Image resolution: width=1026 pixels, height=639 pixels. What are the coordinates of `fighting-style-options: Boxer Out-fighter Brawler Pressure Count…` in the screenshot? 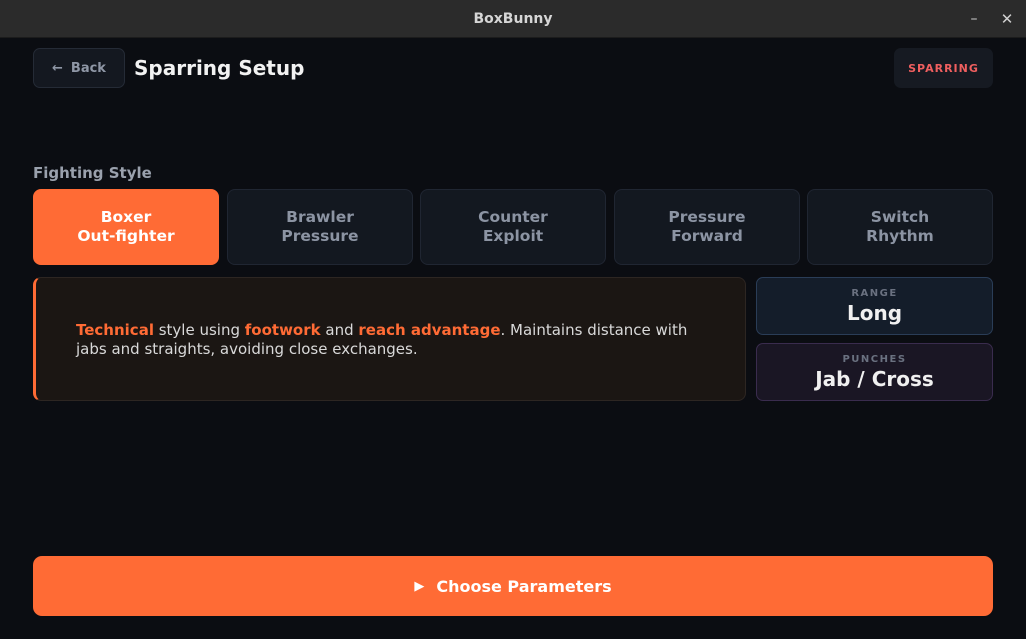 It's located at (513, 227).